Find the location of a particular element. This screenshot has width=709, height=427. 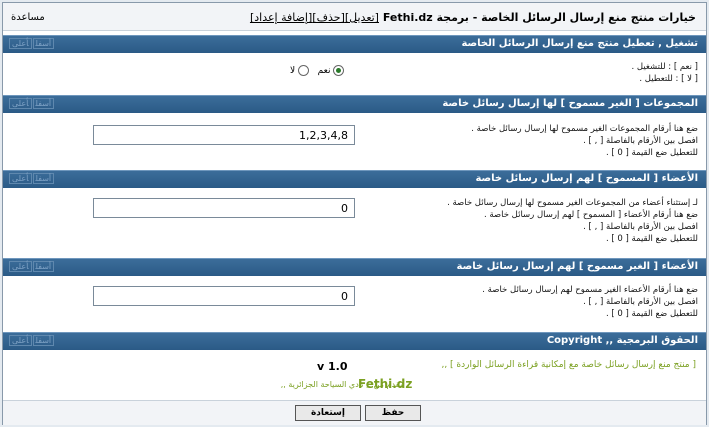

radio-no is located at coordinates (304, 70).